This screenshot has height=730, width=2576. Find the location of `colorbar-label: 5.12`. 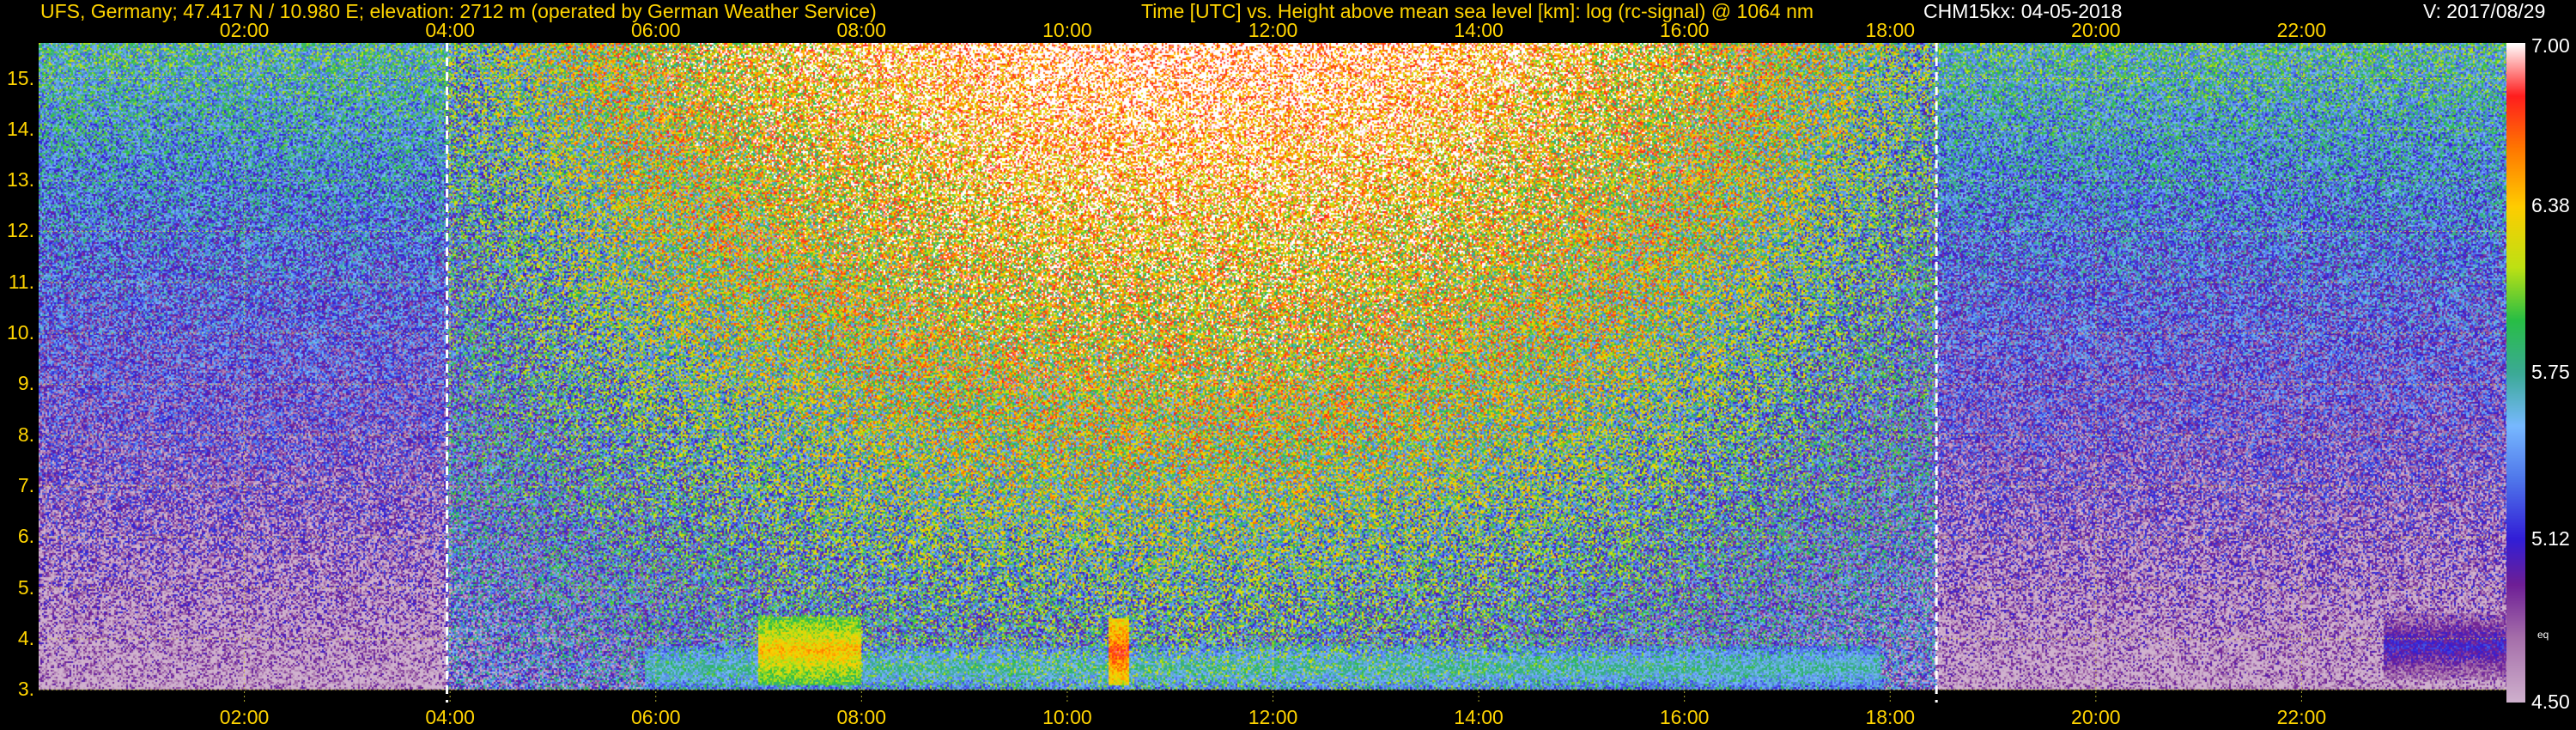

colorbar-label: 5.12 is located at coordinates (2551, 538).